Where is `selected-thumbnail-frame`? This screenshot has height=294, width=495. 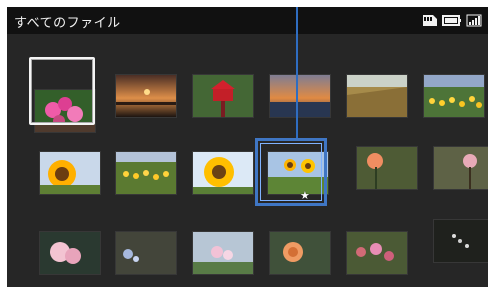
selected-thumbnail-frame is located at coordinates (291, 172).